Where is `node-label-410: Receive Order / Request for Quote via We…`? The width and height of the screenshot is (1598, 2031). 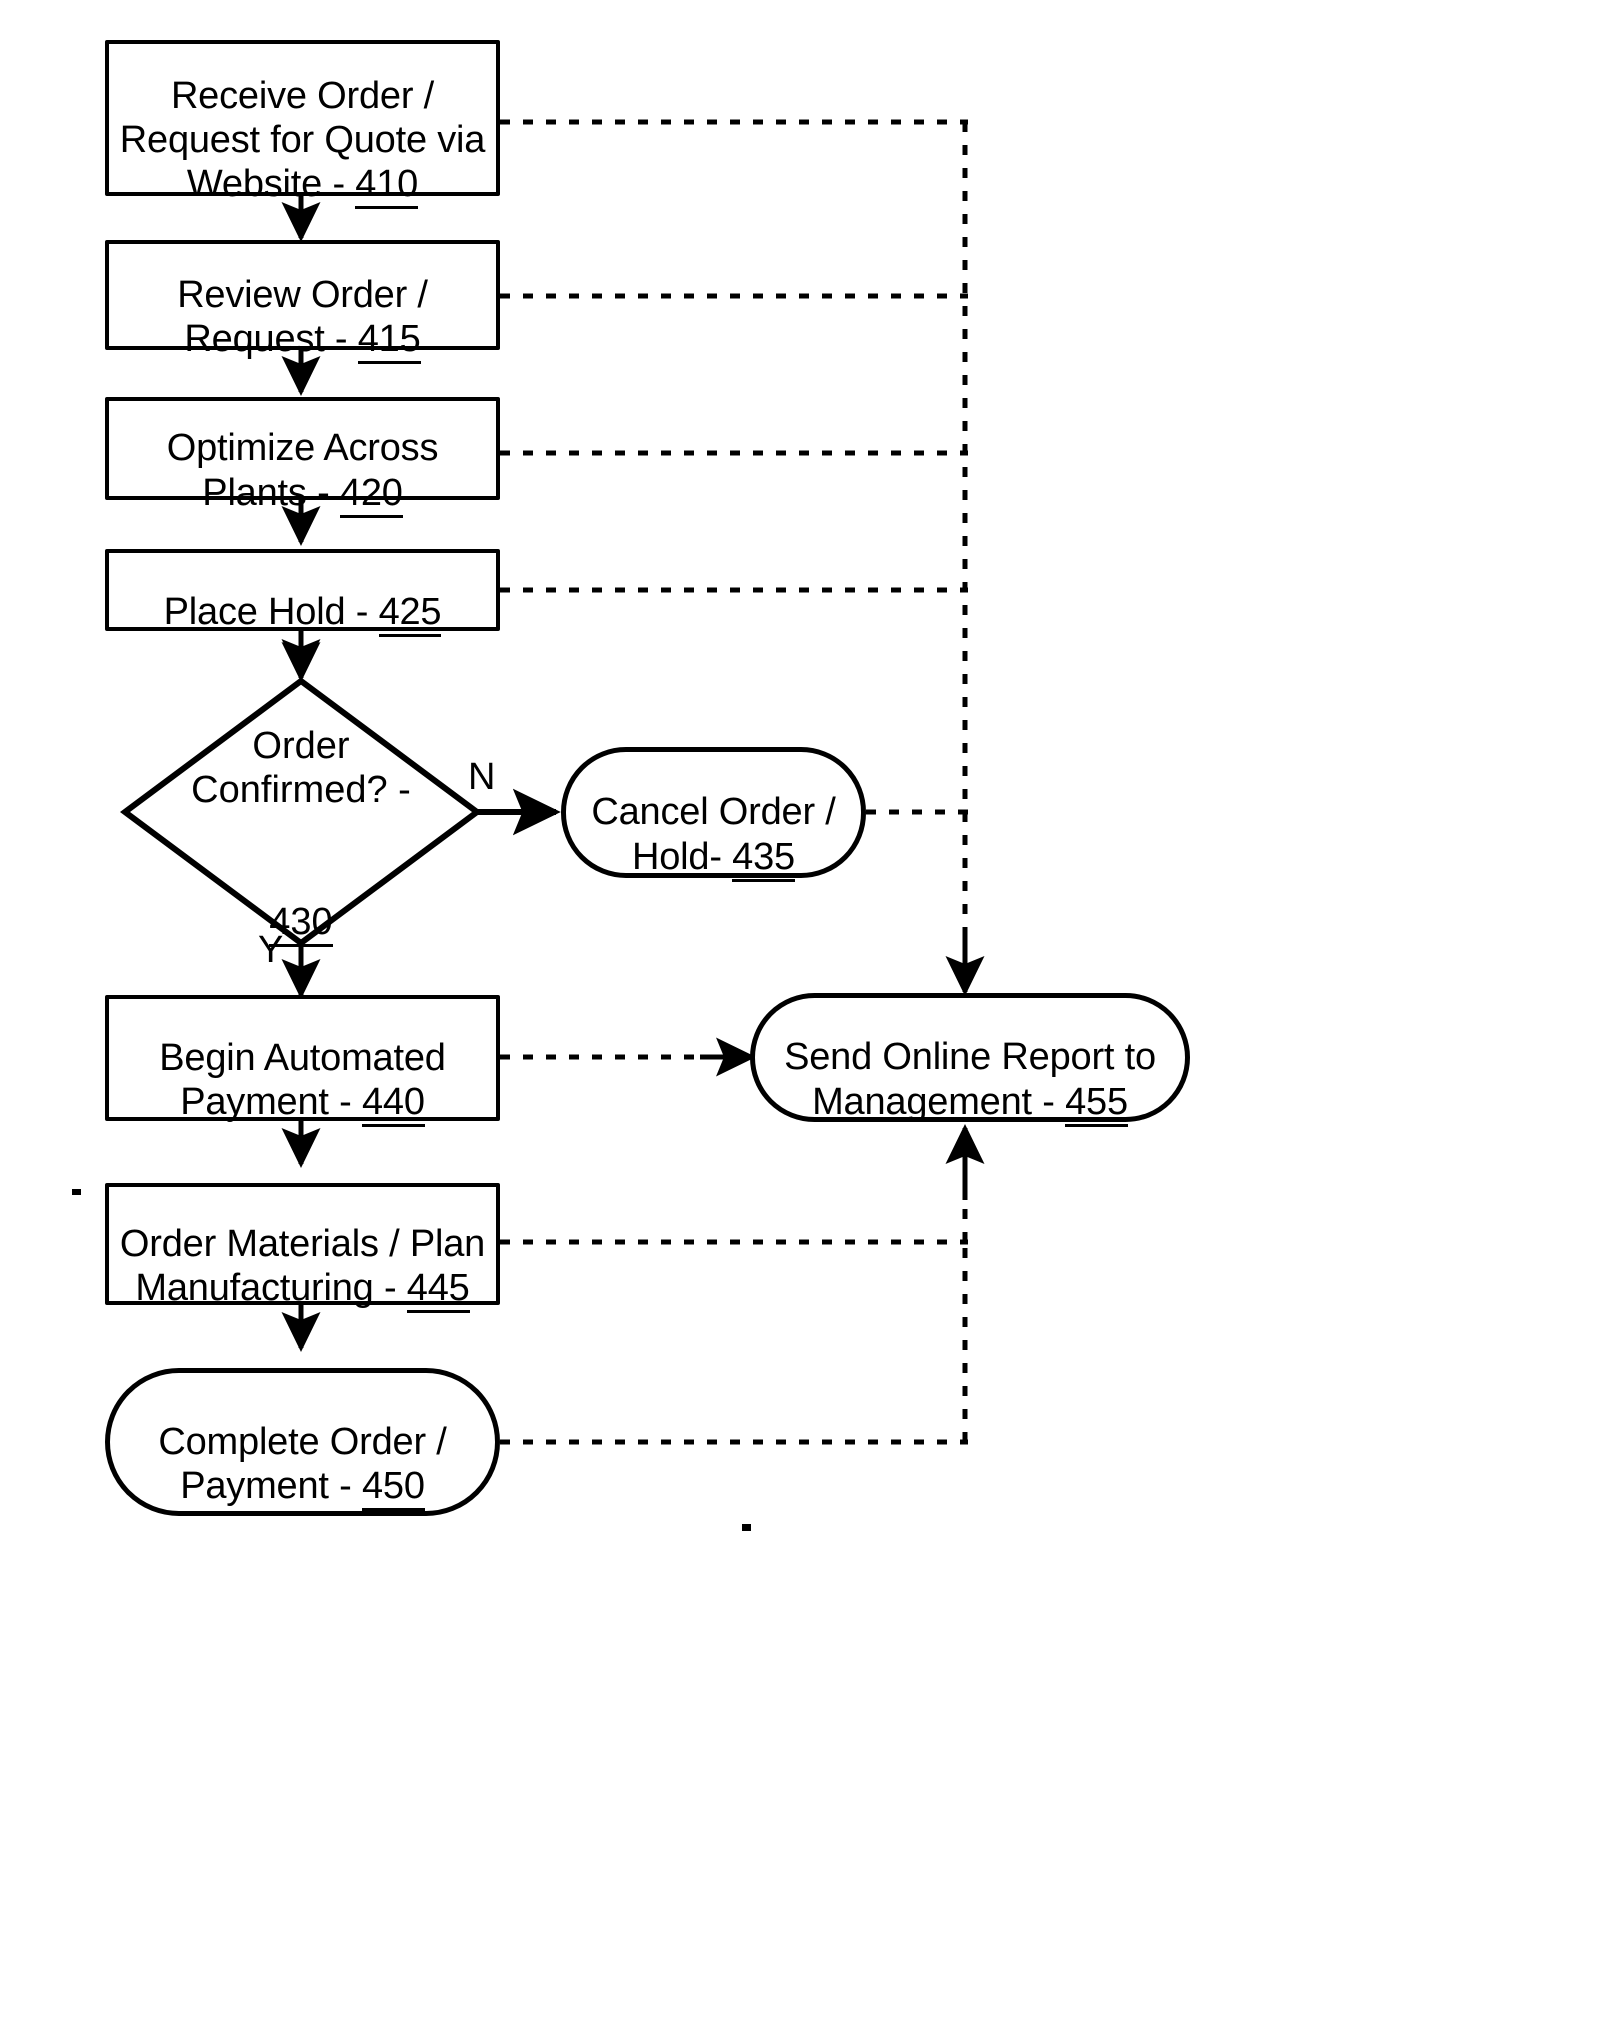 node-label-410: Receive Order / Request for Quote via We… is located at coordinates (302, 120).